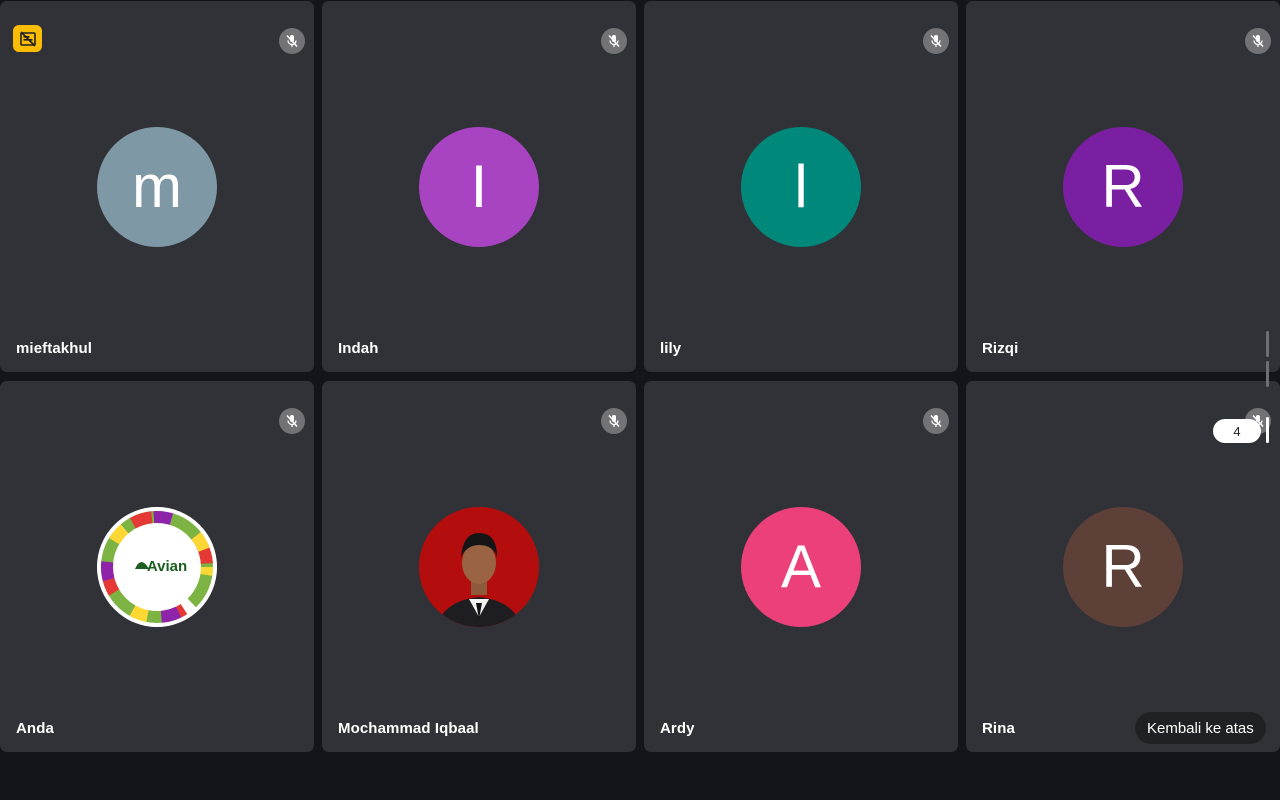  I want to click on participant-name: Anda, so click(35, 728).